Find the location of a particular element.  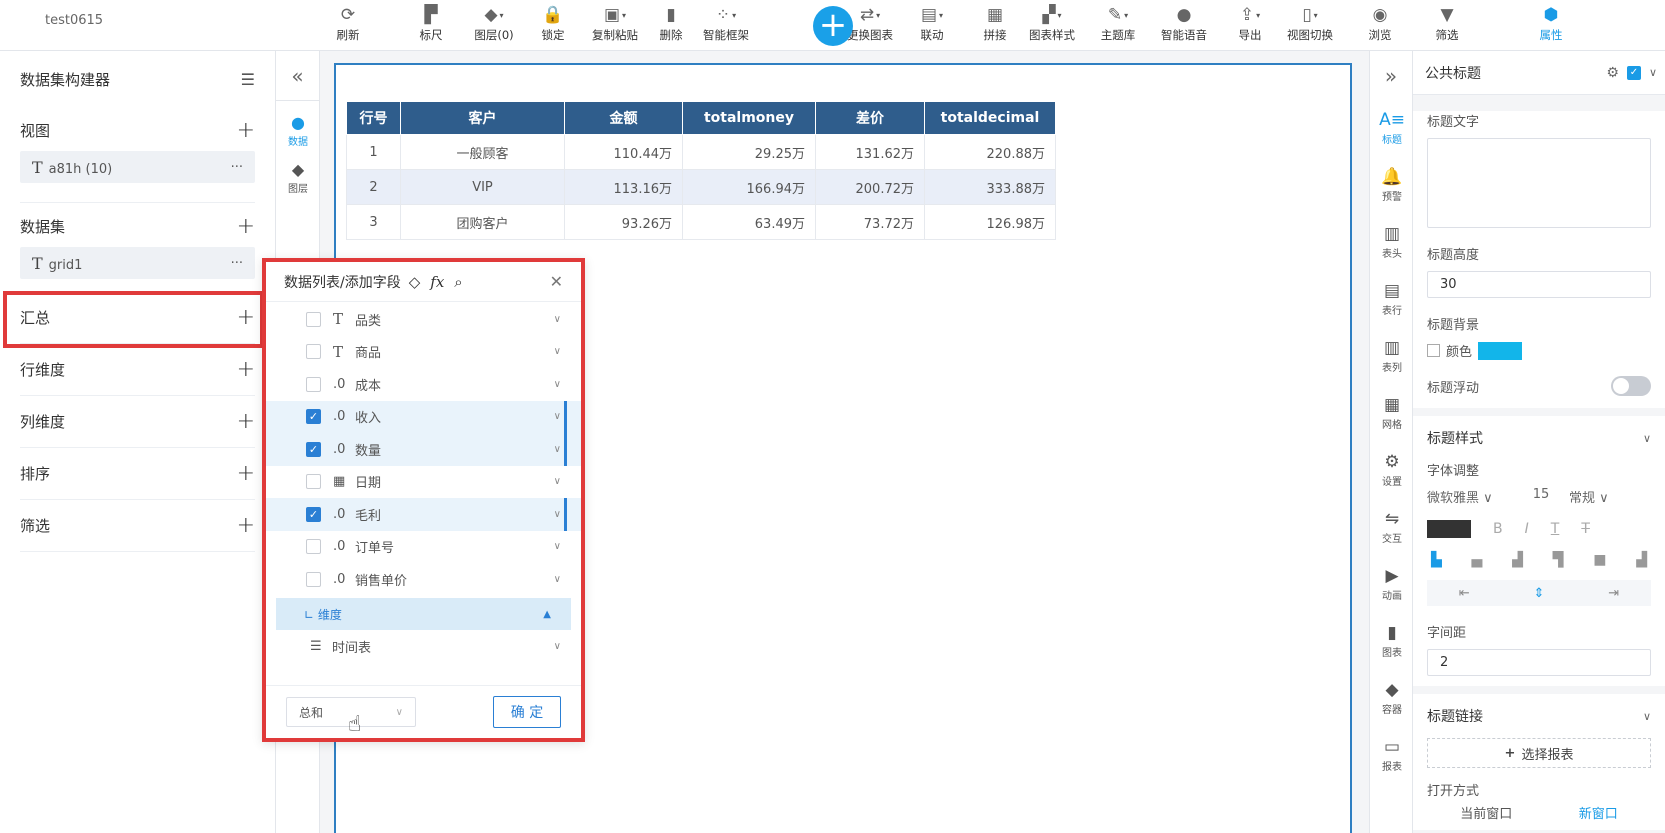

tab-bell: 🔔 预警 is located at coordinates (1392, 186).